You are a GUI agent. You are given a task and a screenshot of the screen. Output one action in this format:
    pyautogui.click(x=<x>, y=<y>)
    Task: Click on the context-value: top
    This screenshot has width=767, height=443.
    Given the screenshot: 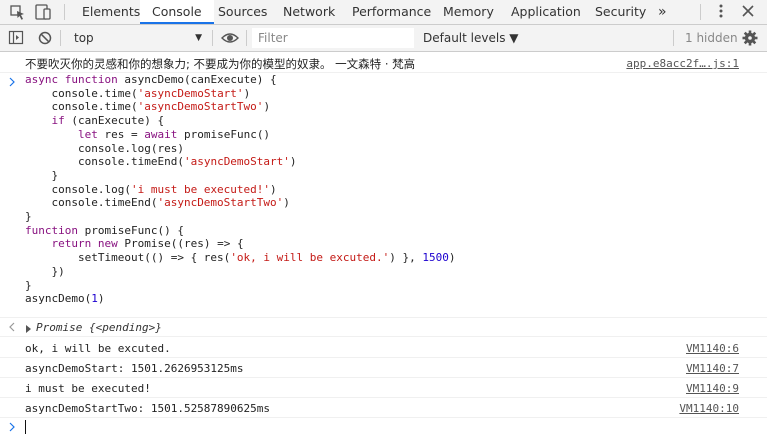 What is the action you would take?
    pyautogui.click(x=84, y=38)
    